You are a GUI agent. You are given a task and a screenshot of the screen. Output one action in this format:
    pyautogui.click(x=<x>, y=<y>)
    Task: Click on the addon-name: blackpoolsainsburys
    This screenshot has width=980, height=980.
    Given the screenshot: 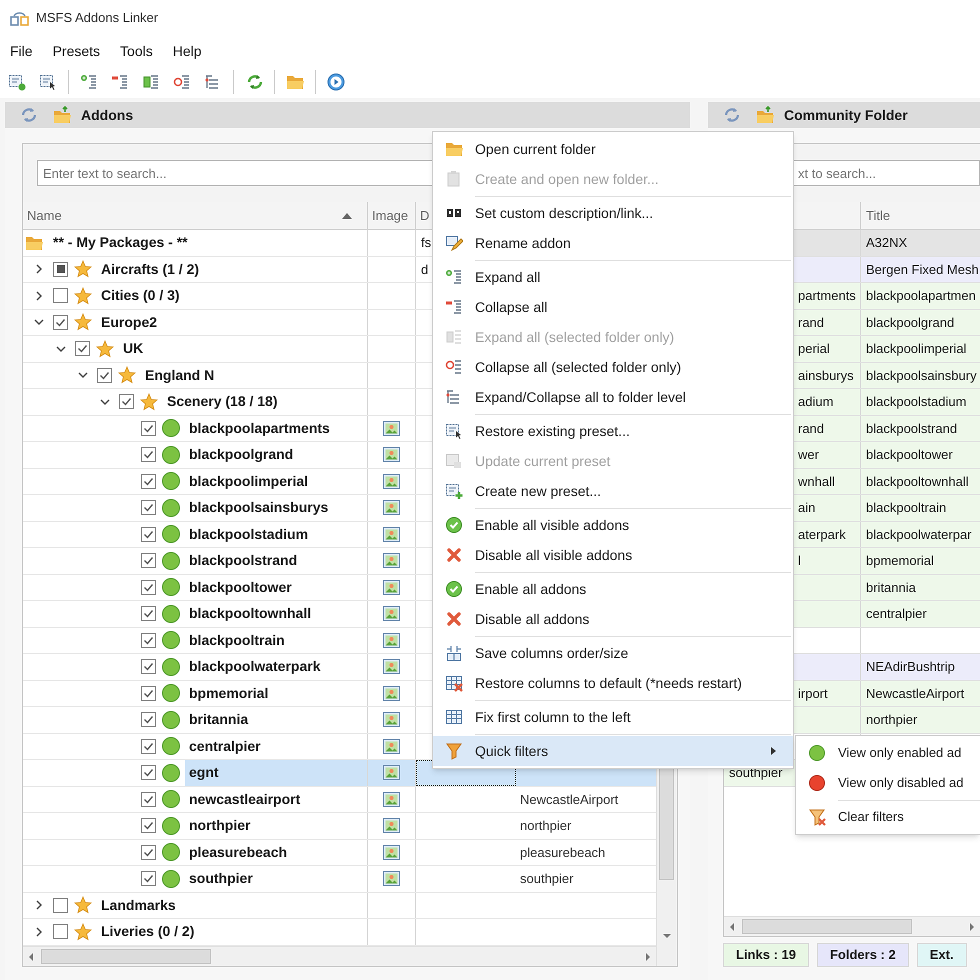 What is the action you would take?
    pyautogui.click(x=276, y=507)
    